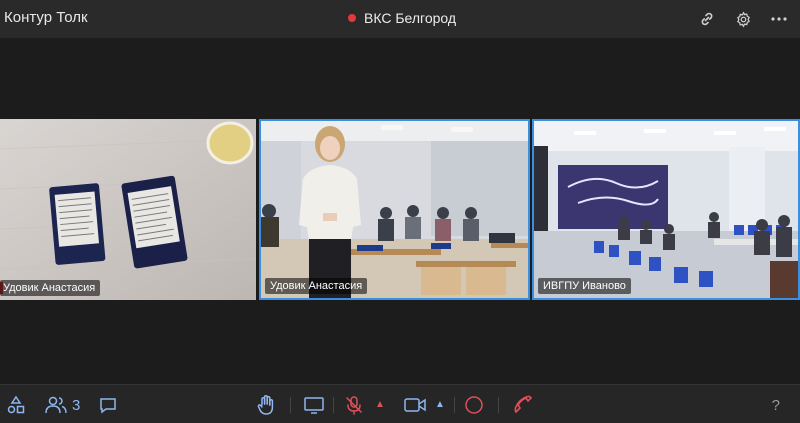 The width and height of the screenshot is (800, 423). I want to click on participants-count: 3, so click(76, 405).